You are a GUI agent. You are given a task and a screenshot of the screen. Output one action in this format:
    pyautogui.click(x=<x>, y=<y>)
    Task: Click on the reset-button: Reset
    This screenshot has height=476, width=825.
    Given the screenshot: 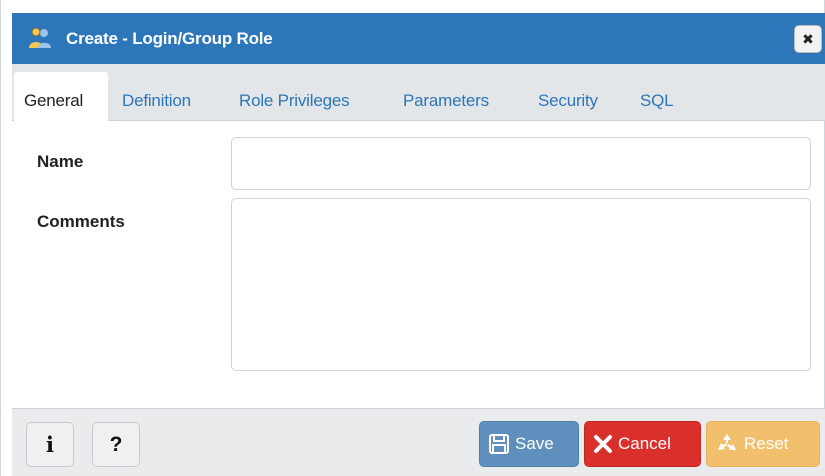 What is the action you would take?
    pyautogui.click(x=763, y=444)
    